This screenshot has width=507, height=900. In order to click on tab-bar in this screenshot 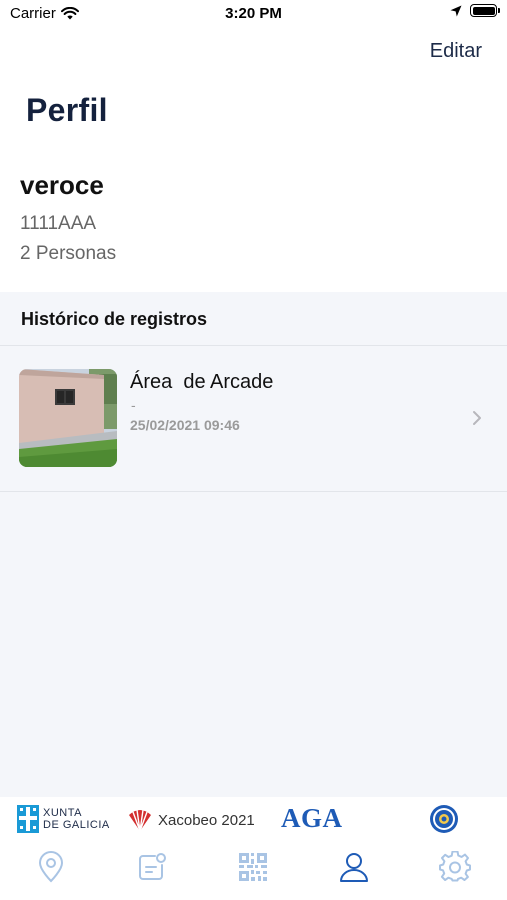, I will do `click(253, 870)`.